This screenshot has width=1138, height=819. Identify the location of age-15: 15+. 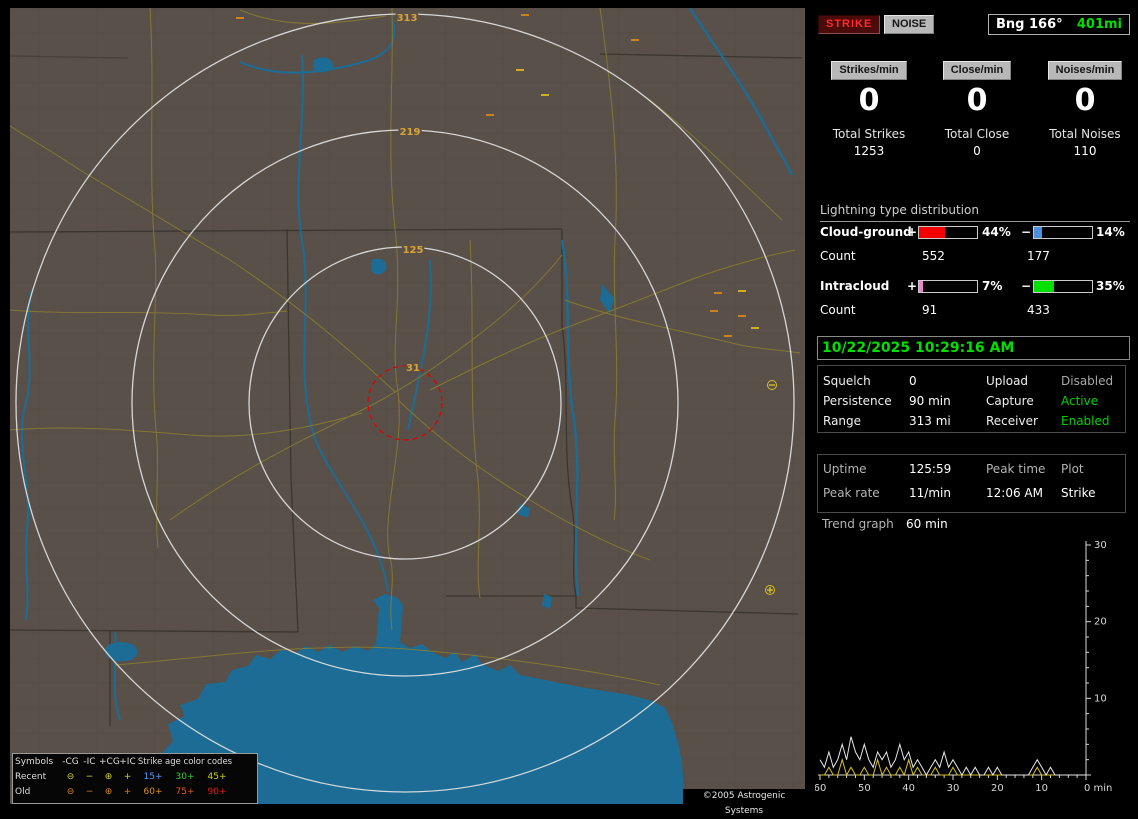
(153, 777).